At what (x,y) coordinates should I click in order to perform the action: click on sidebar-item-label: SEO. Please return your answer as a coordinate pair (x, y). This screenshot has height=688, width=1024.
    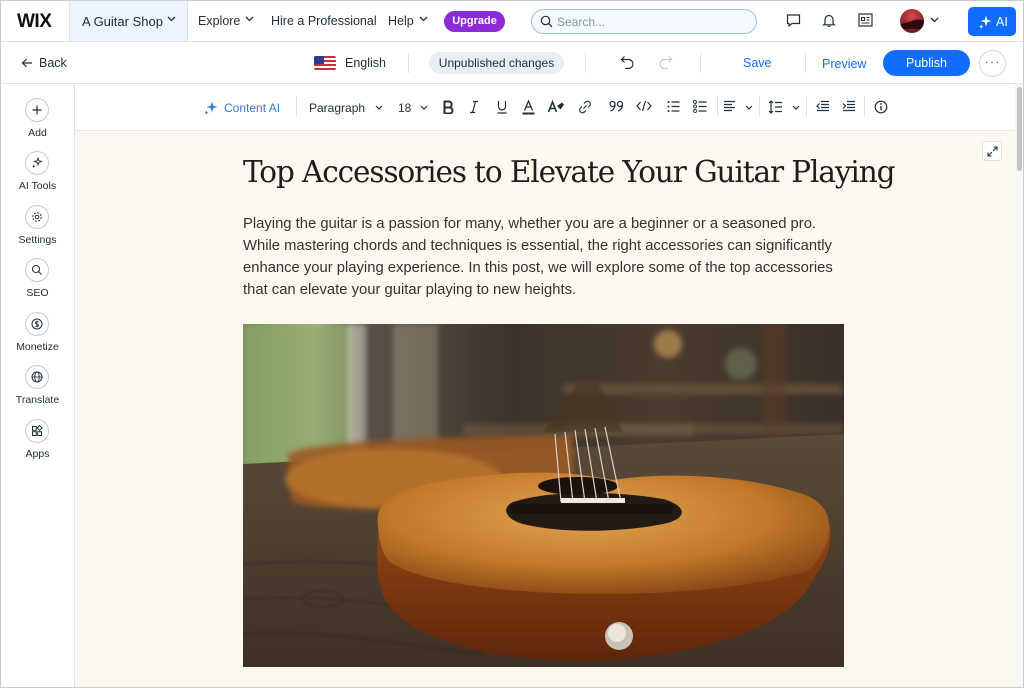
    Looking at the image, I should click on (37, 293).